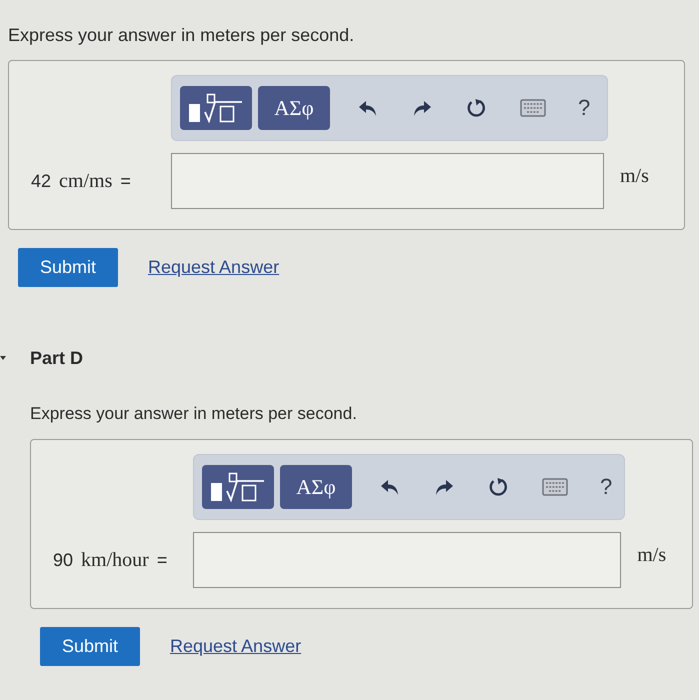 This screenshot has width=699, height=700. Describe the element at coordinates (115, 560) in the screenshot. I see `given-unit: km/hour` at that location.